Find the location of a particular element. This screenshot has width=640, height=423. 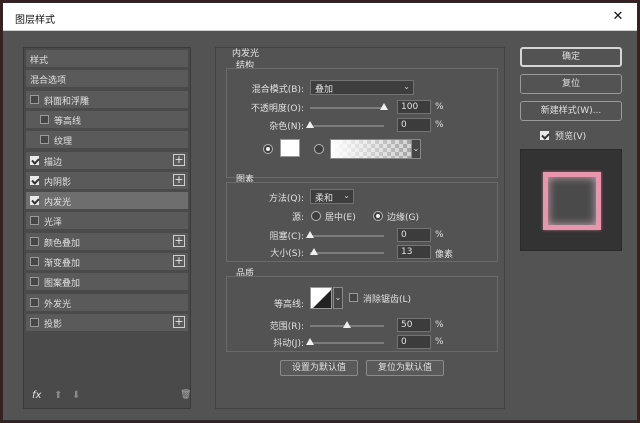

sidebar-item-label: 斜面和浮雕 is located at coordinates (67, 101).